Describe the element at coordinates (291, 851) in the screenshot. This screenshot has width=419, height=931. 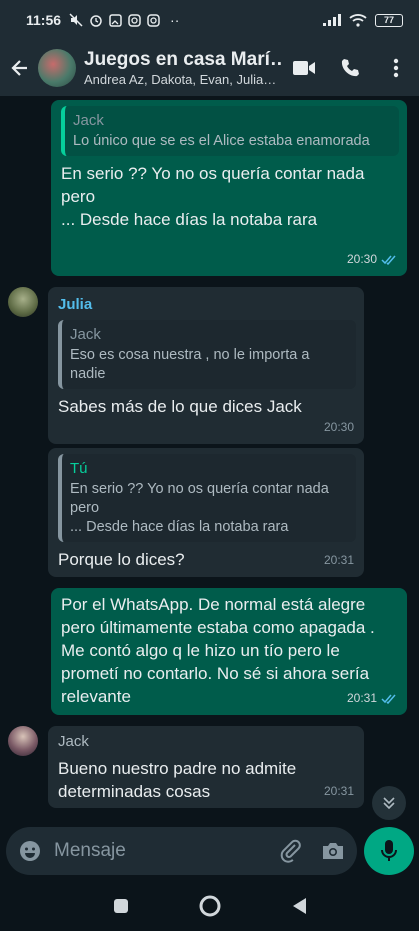
I see `attach-icon` at that location.